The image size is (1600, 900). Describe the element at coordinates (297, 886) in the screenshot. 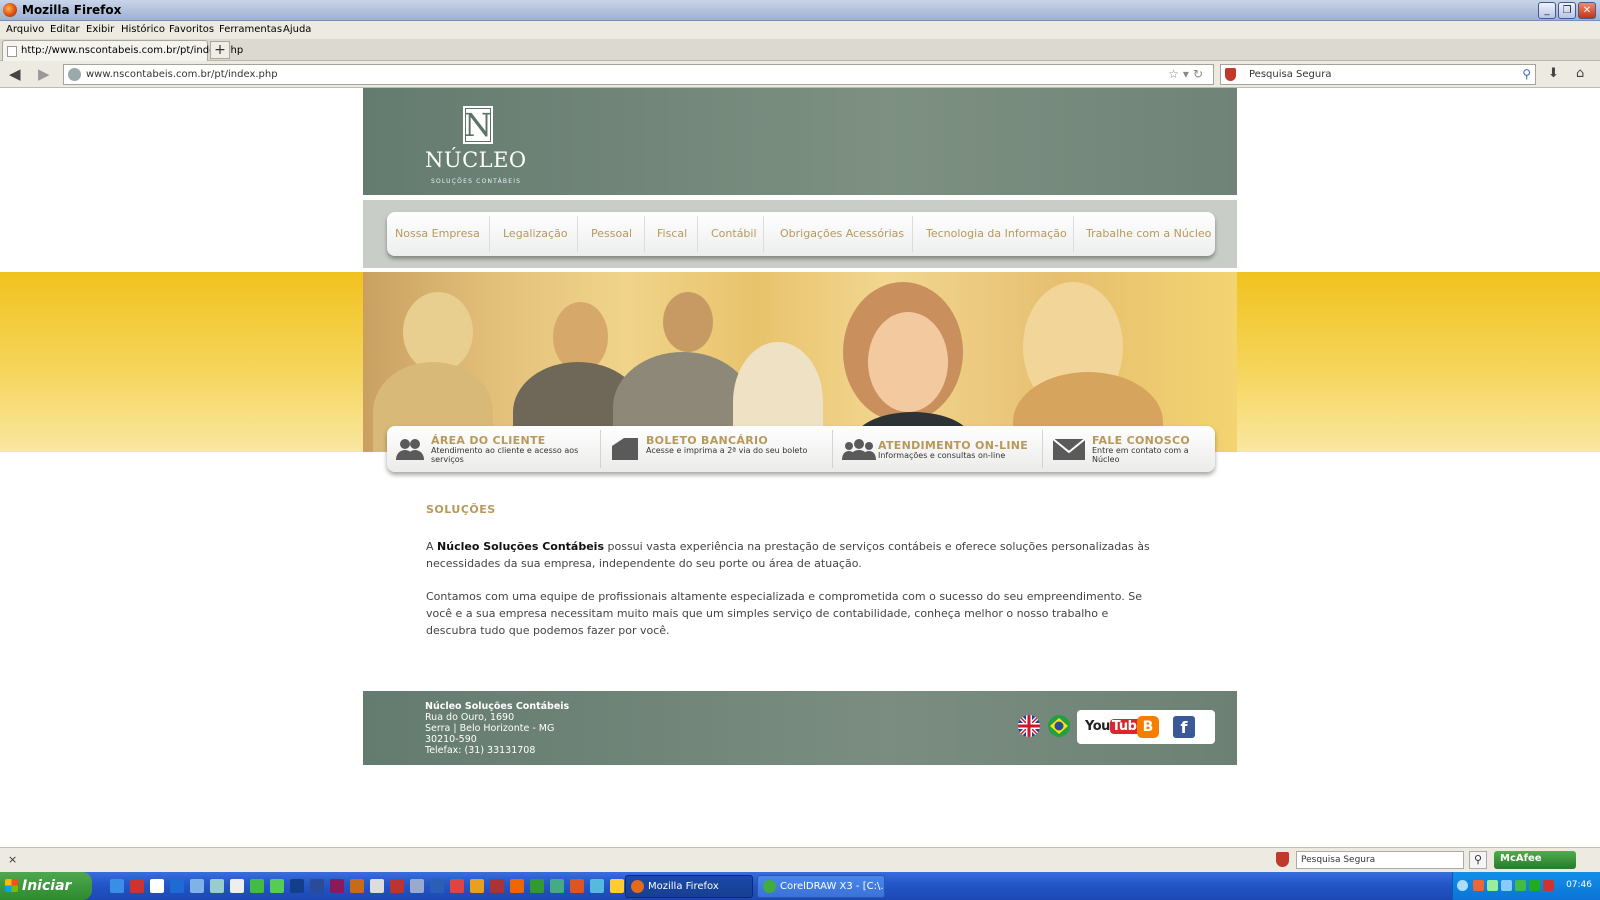

I see `quicklaunch-photoshop-icon` at that location.